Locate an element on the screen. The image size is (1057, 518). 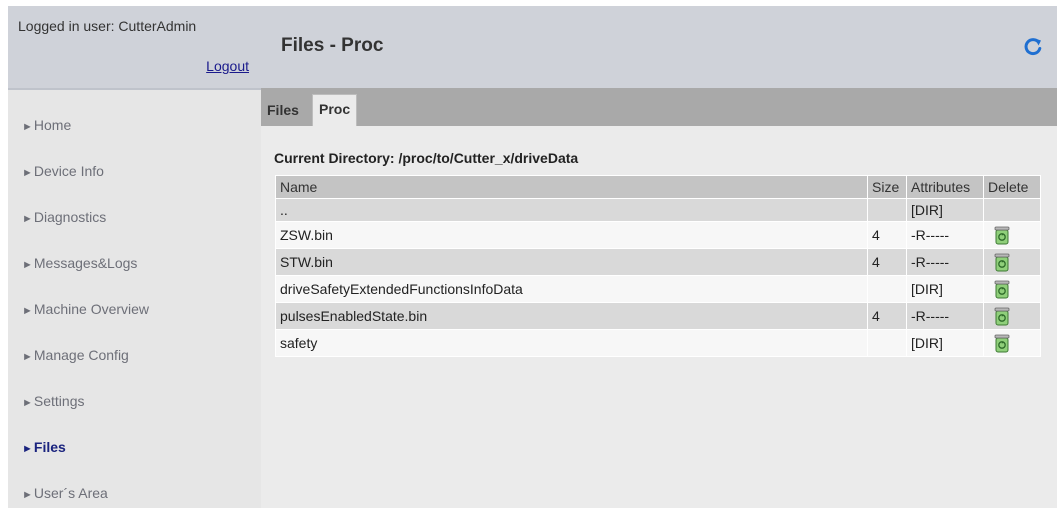
sidebar-item-label: Diagnostics is located at coordinates (70, 217).